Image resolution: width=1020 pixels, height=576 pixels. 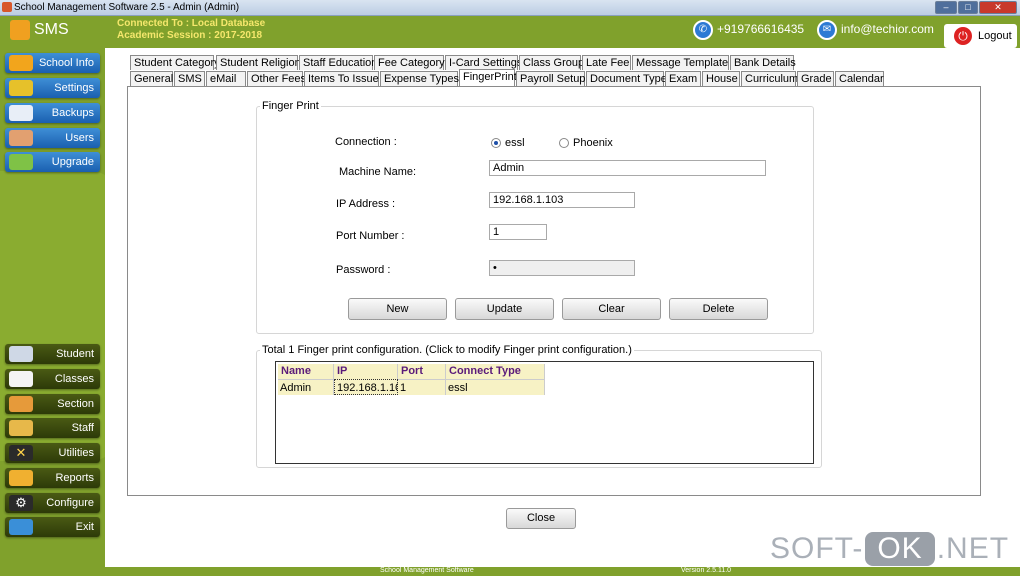 I want to click on tab-bank-details: Bank Details, so click(x=763, y=62).